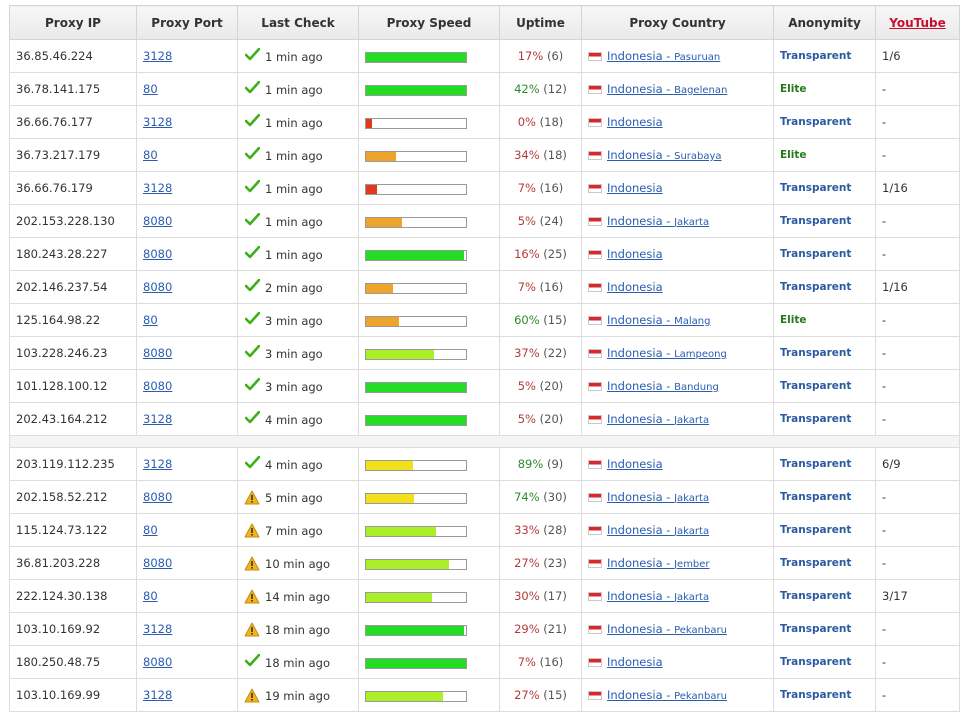  Describe the element at coordinates (294, 497) in the screenshot. I see `last-check-text: 5 min ago` at that location.